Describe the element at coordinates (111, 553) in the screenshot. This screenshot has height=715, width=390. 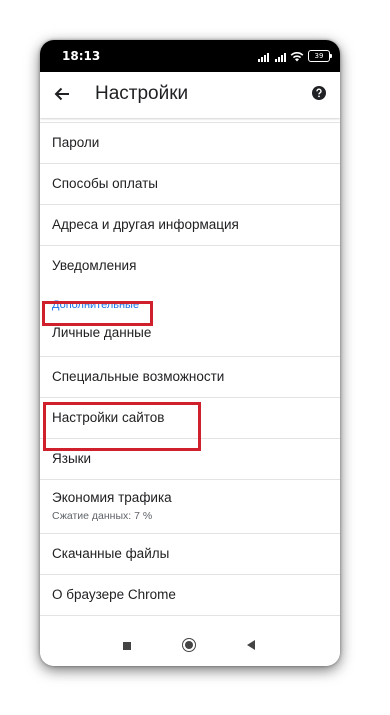
I see `settings-item-label: Скачанные файлы` at that location.